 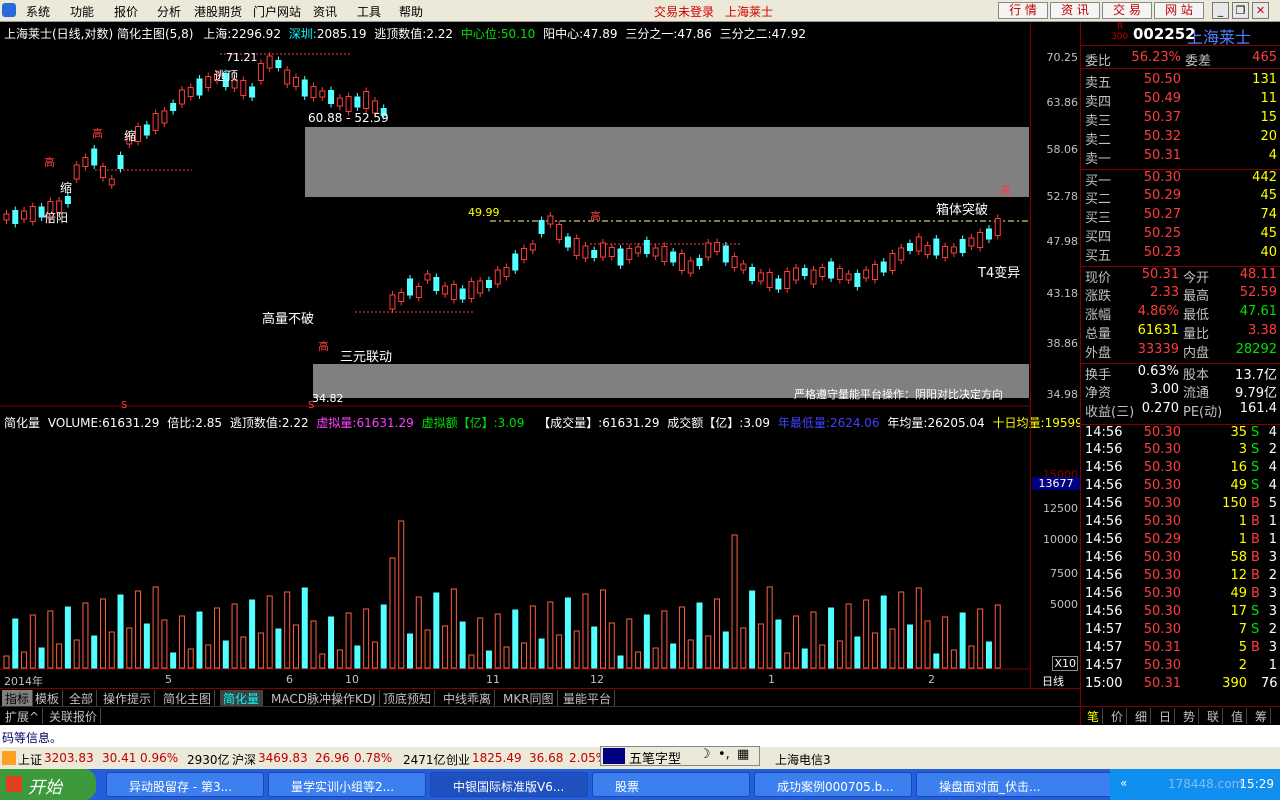 What do you see at coordinates (1242, 629) in the screenshot?
I see `tick-volume: 7` at bounding box center [1242, 629].